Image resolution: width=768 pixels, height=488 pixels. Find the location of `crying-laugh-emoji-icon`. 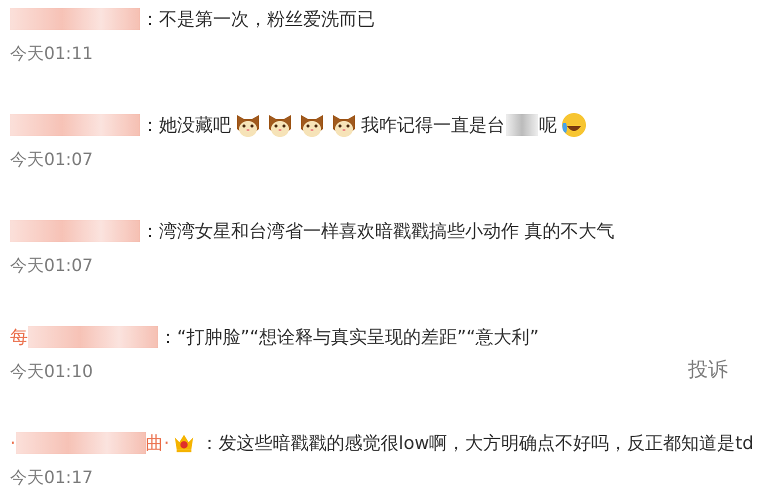

crying-laugh-emoji-icon is located at coordinates (574, 125).